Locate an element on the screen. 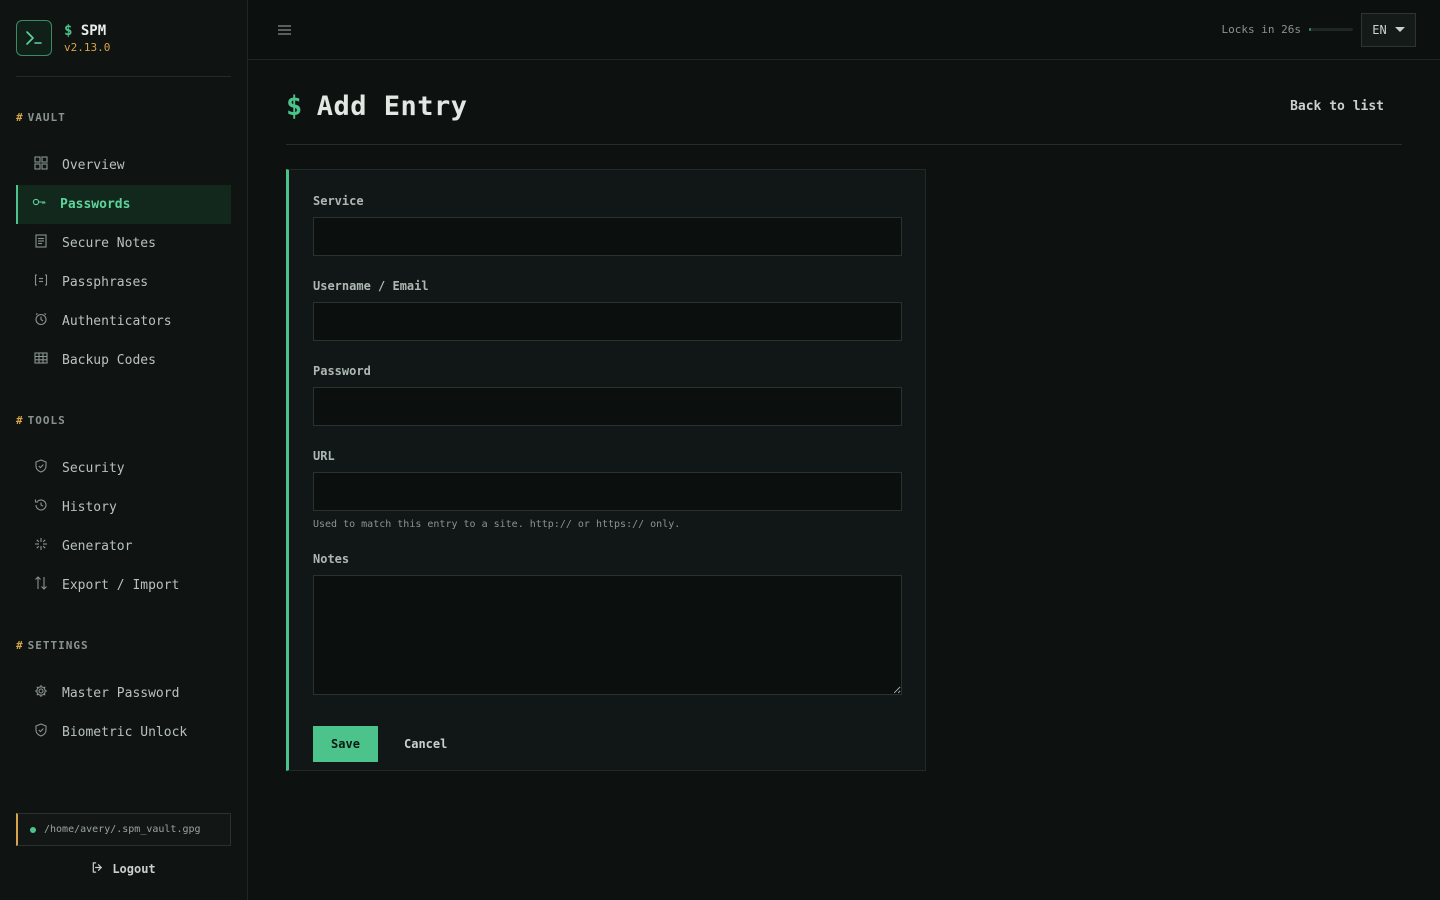 This screenshot has width=1440, height=900. url-label: URL is located at coordinates (324, 456).